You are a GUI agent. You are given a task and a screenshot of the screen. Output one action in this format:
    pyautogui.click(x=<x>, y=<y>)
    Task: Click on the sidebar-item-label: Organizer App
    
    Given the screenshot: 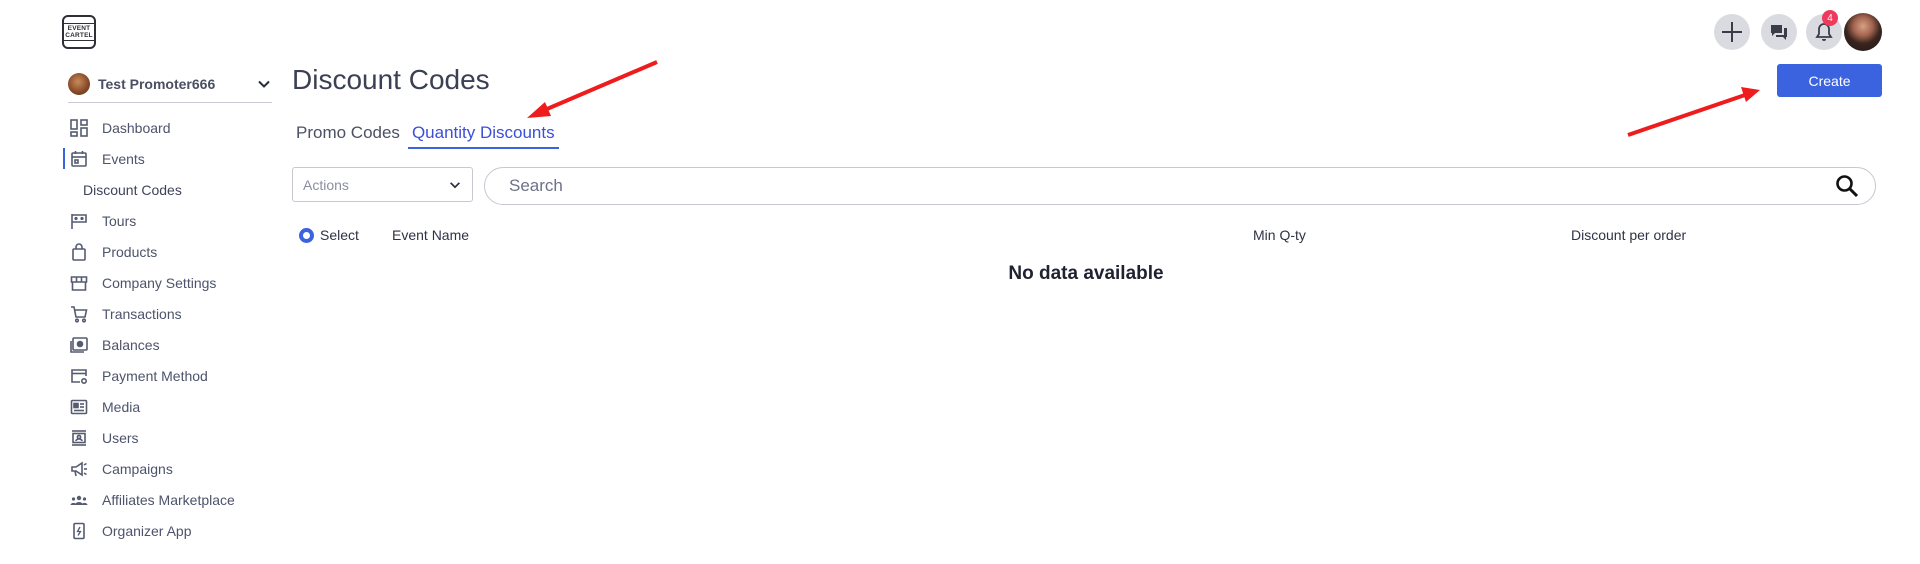 What is the action you would take?
    pyautogui.click(x=147, y=530)
    